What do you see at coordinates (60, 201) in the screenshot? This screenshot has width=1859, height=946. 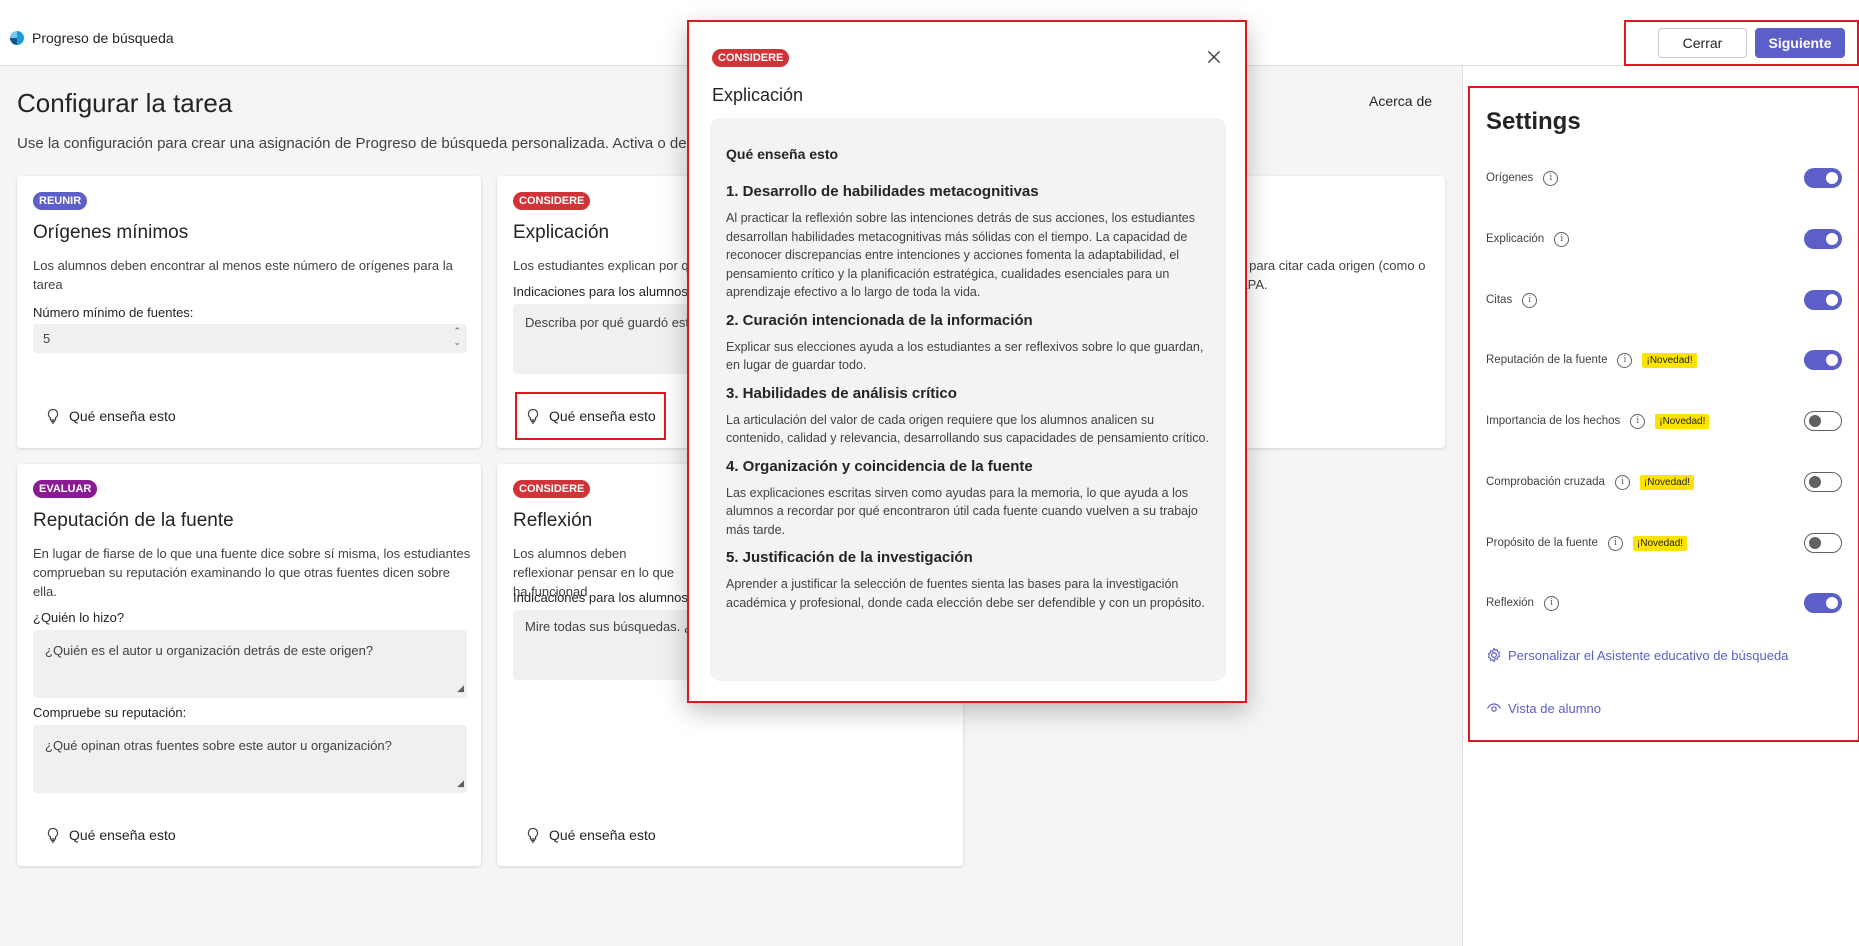 I see `tag-badge: REUNIR` at bounding box center [60, 201].